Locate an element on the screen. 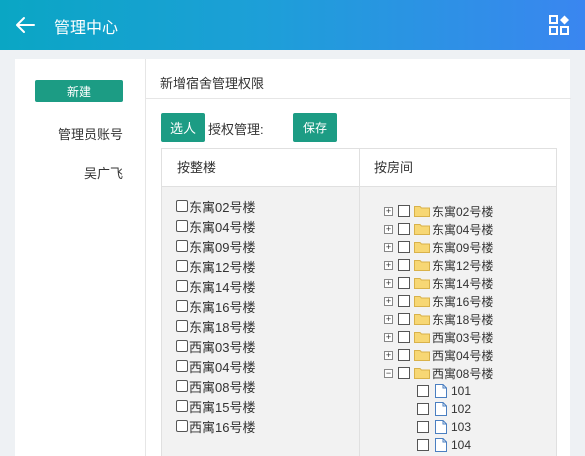  building-checkbox-item: 东寓09号楼 is located at coordinates (215, 246).